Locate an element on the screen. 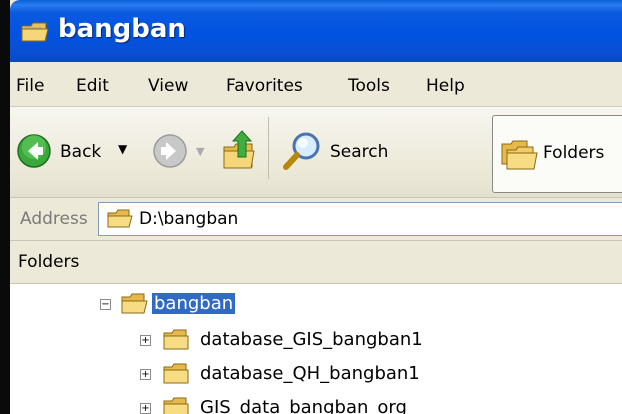 The image size is (622, 414). folders-pane-header: Folders is located at coordinates (316, 262).